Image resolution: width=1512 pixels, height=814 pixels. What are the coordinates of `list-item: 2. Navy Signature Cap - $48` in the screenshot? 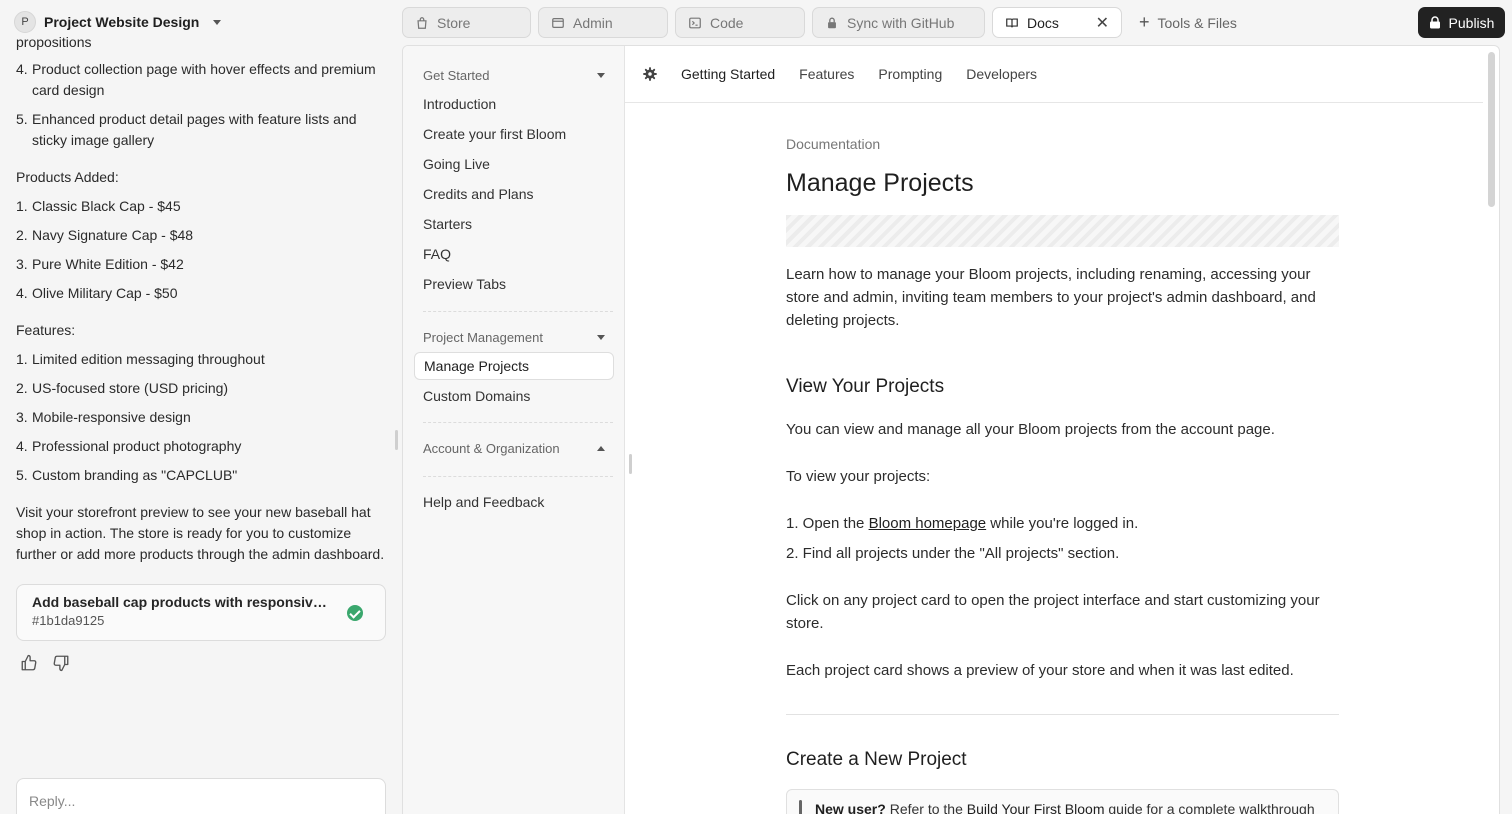 It's located at (105, 235).